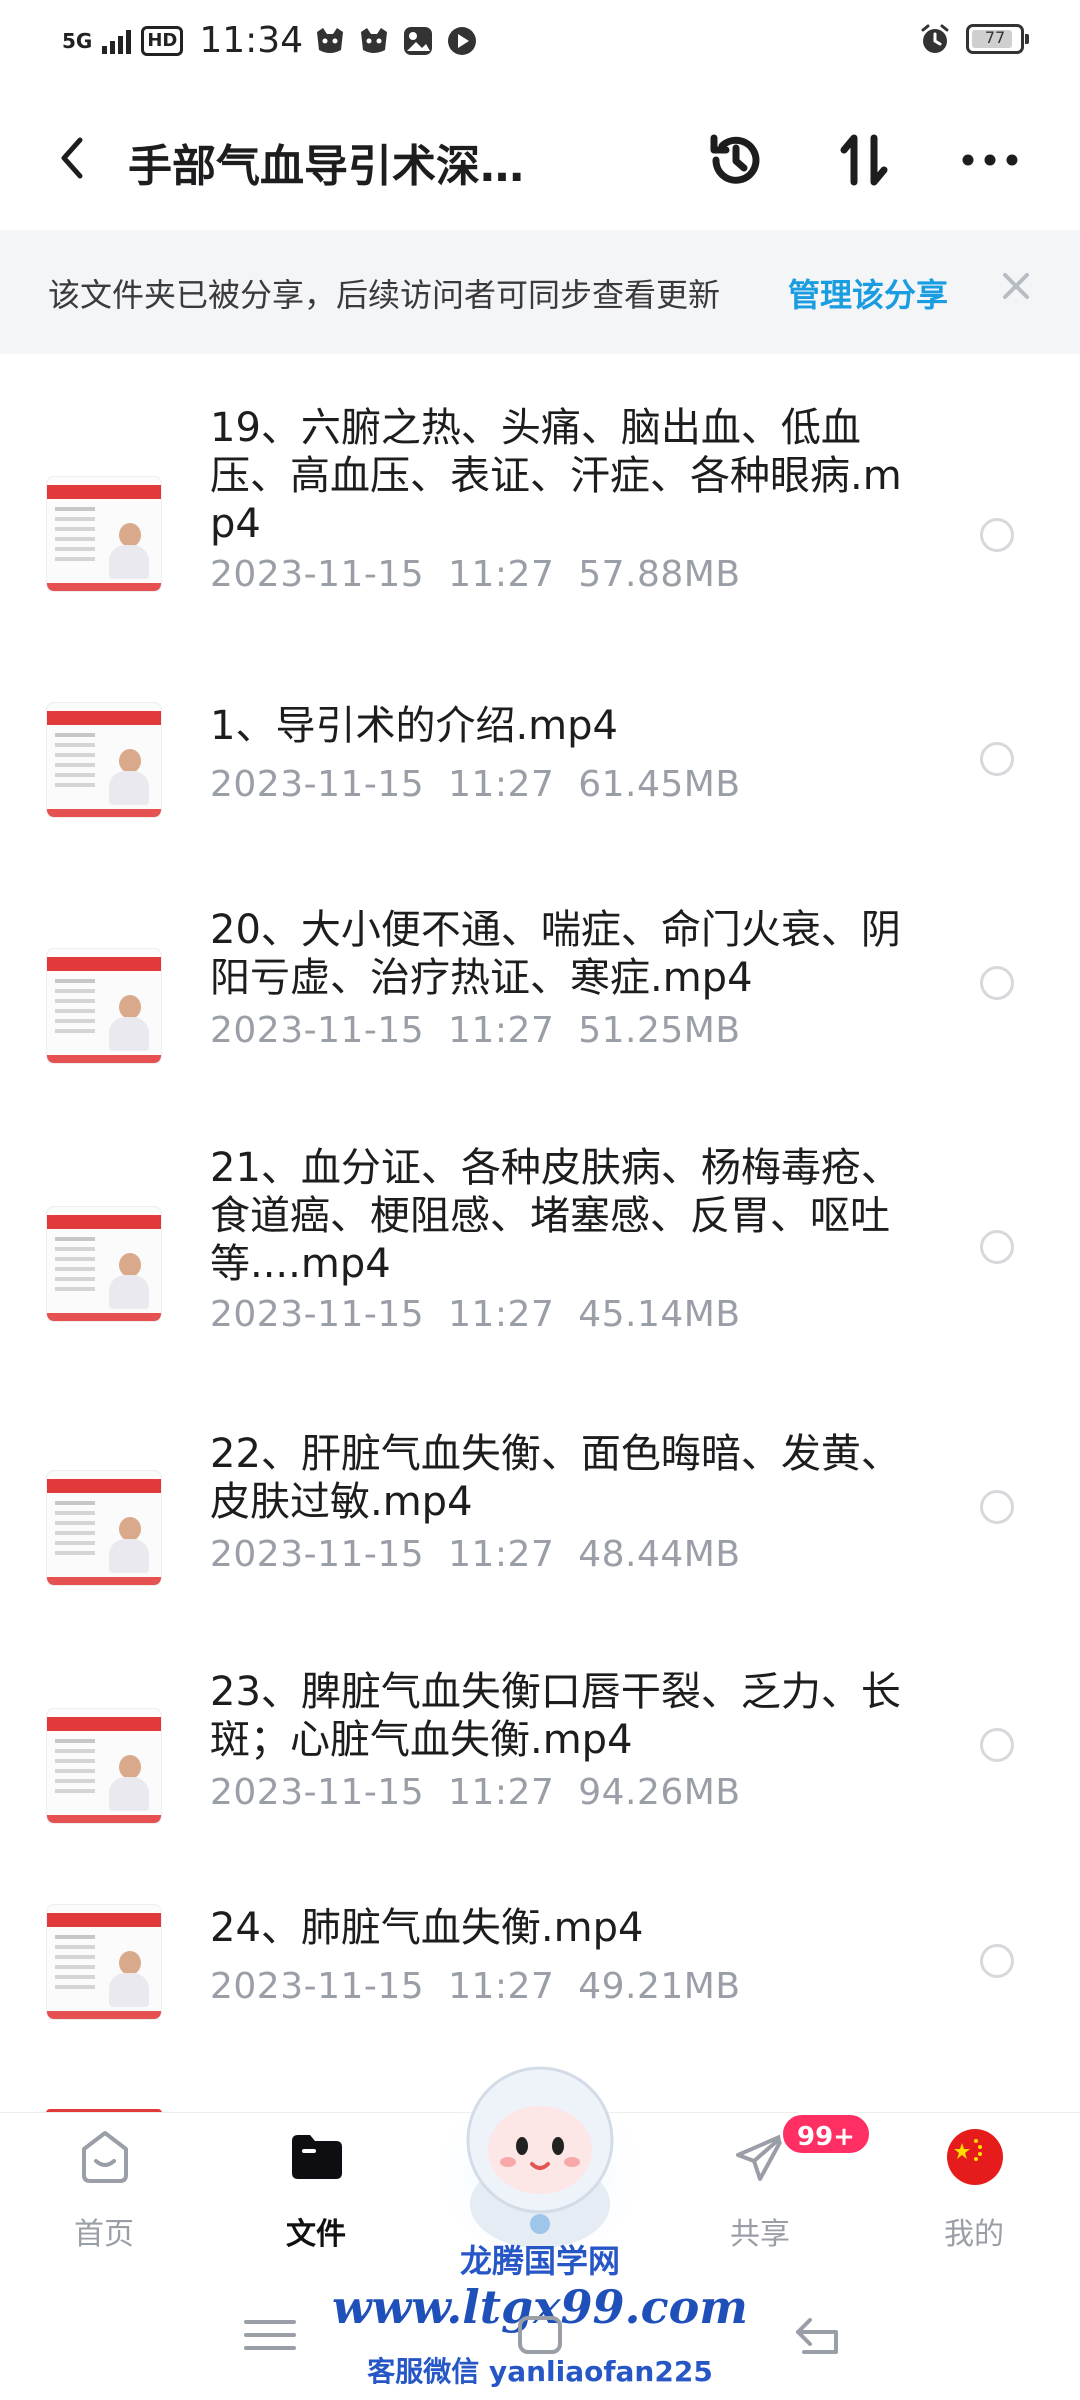 The height and width of the screenshot is (2400, 1080). Describe the element at coordinates (462, 40) in the screenshot. I see `video-app-icon` at that location.